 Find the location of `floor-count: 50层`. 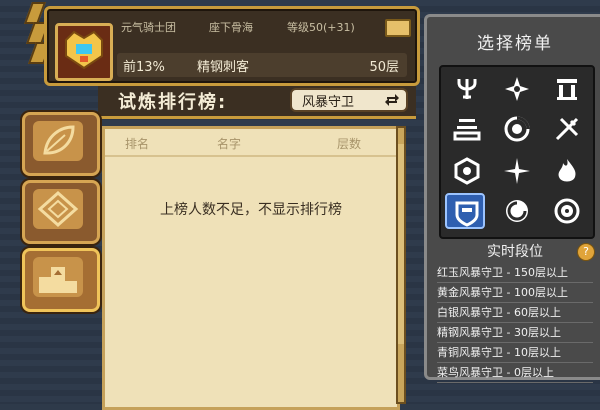

floor-count: 50层 is located at coordinates (384, 67).